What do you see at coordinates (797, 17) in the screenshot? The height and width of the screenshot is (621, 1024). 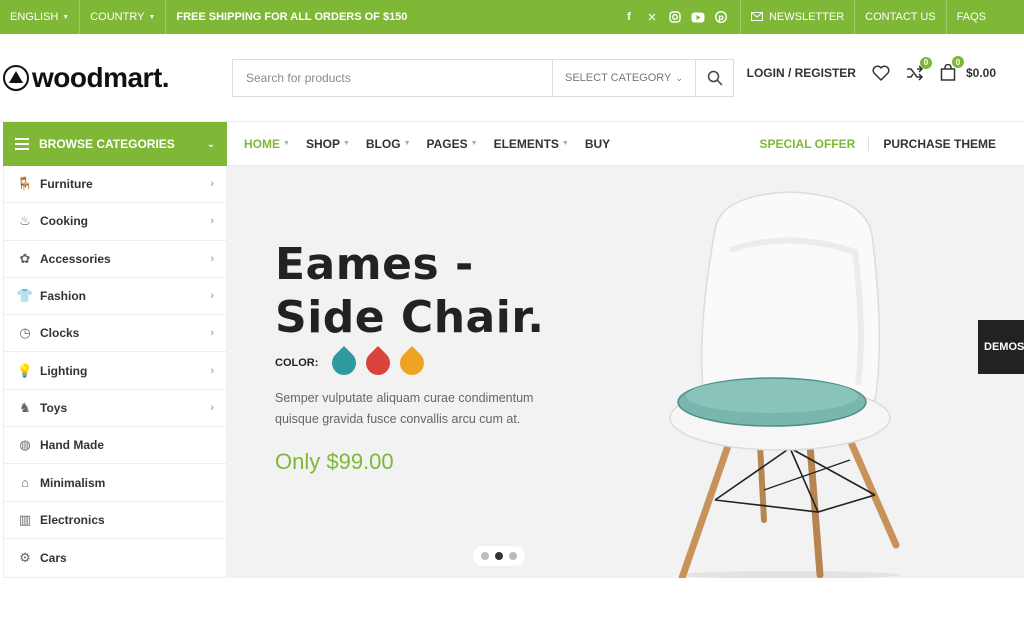 I see `newsletter-link: NEWSLETTER` at bounding box center [797, 17].